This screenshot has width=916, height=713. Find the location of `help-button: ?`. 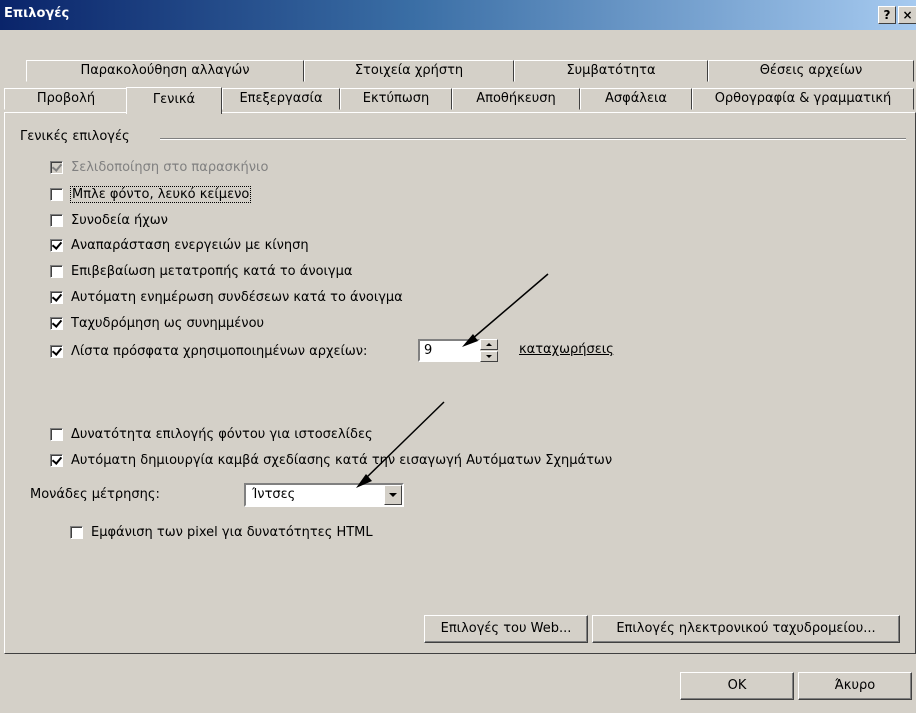

help-button: ? is located at coordinates (887, 15).